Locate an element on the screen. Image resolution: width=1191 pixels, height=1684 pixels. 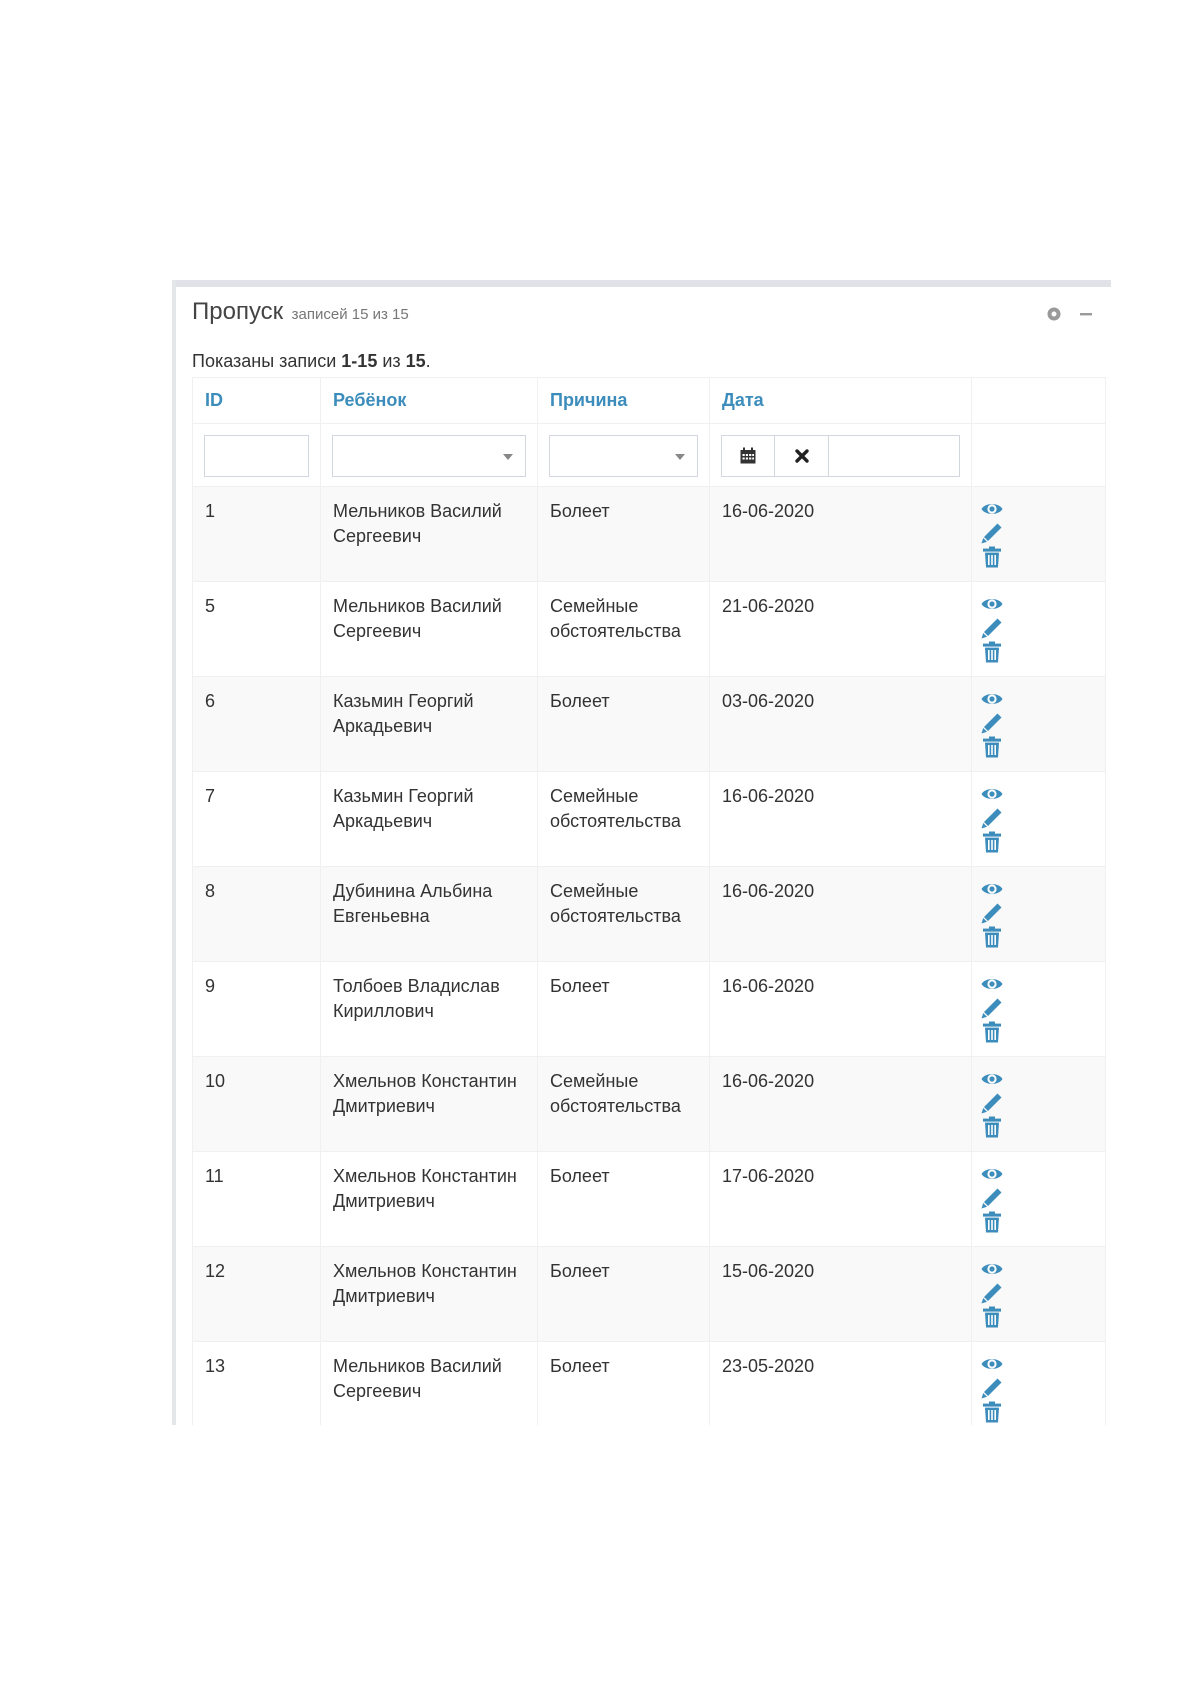
cell-id: 1 is located at coordinates (256, 534).